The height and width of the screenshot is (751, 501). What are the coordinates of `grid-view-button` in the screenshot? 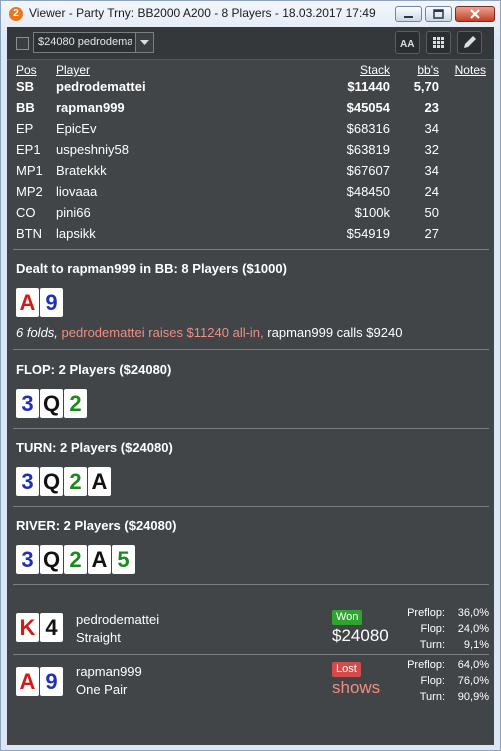 It's located at (438, 42).